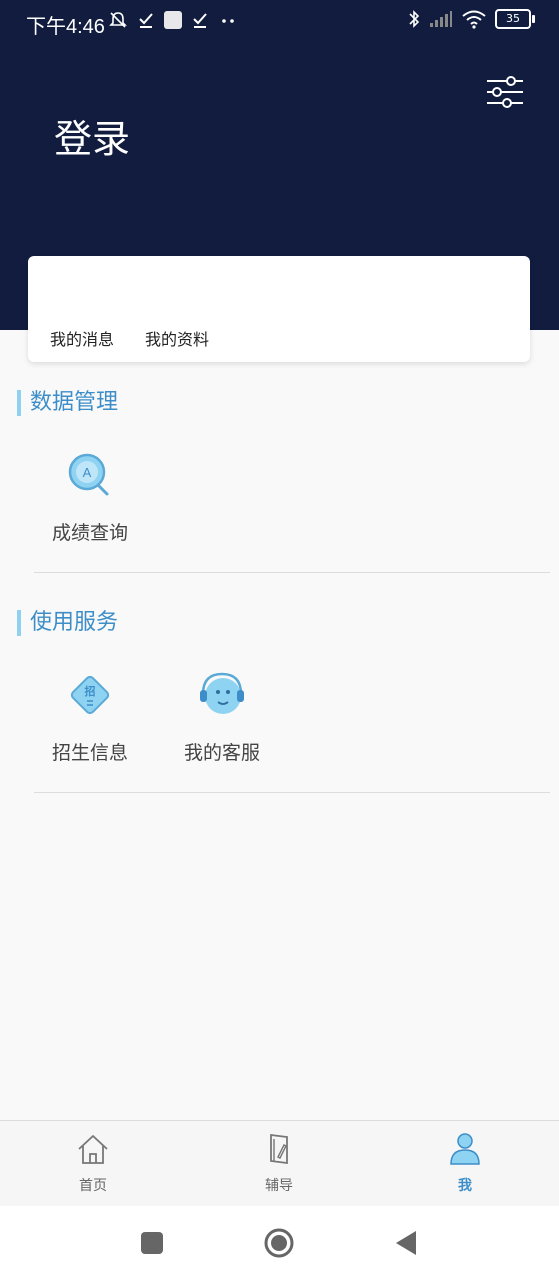 This screenshot has width=559, height=1280. What do you see at coordinates (90, 717) in the screenshot?
I see `admission-info-item: 招 招生信息` at bounding box center [90, 717].